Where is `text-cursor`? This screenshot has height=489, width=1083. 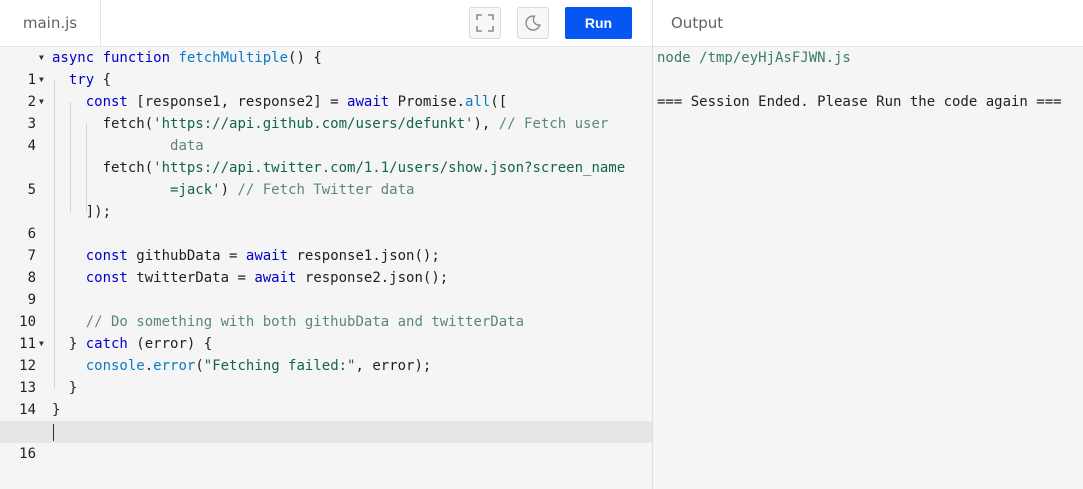 text-cursor is located at coordinates (53, 432).